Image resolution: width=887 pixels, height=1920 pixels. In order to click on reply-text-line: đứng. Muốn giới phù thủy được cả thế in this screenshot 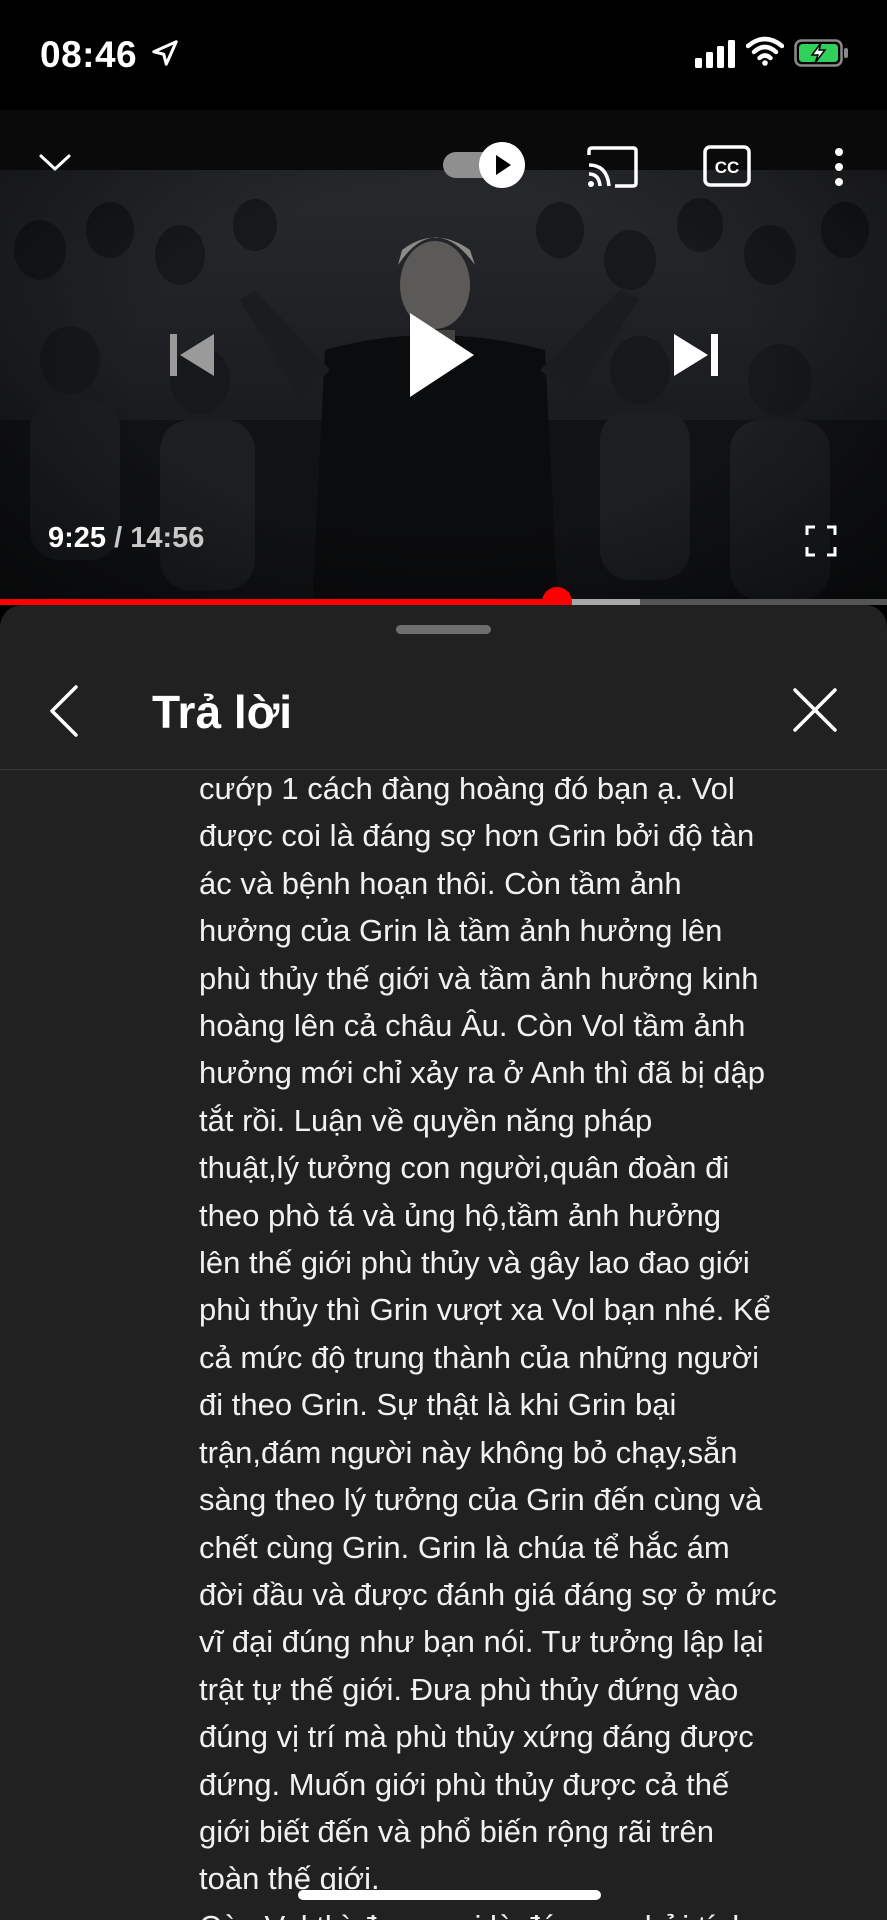, I will do `click(464, 1784)`.